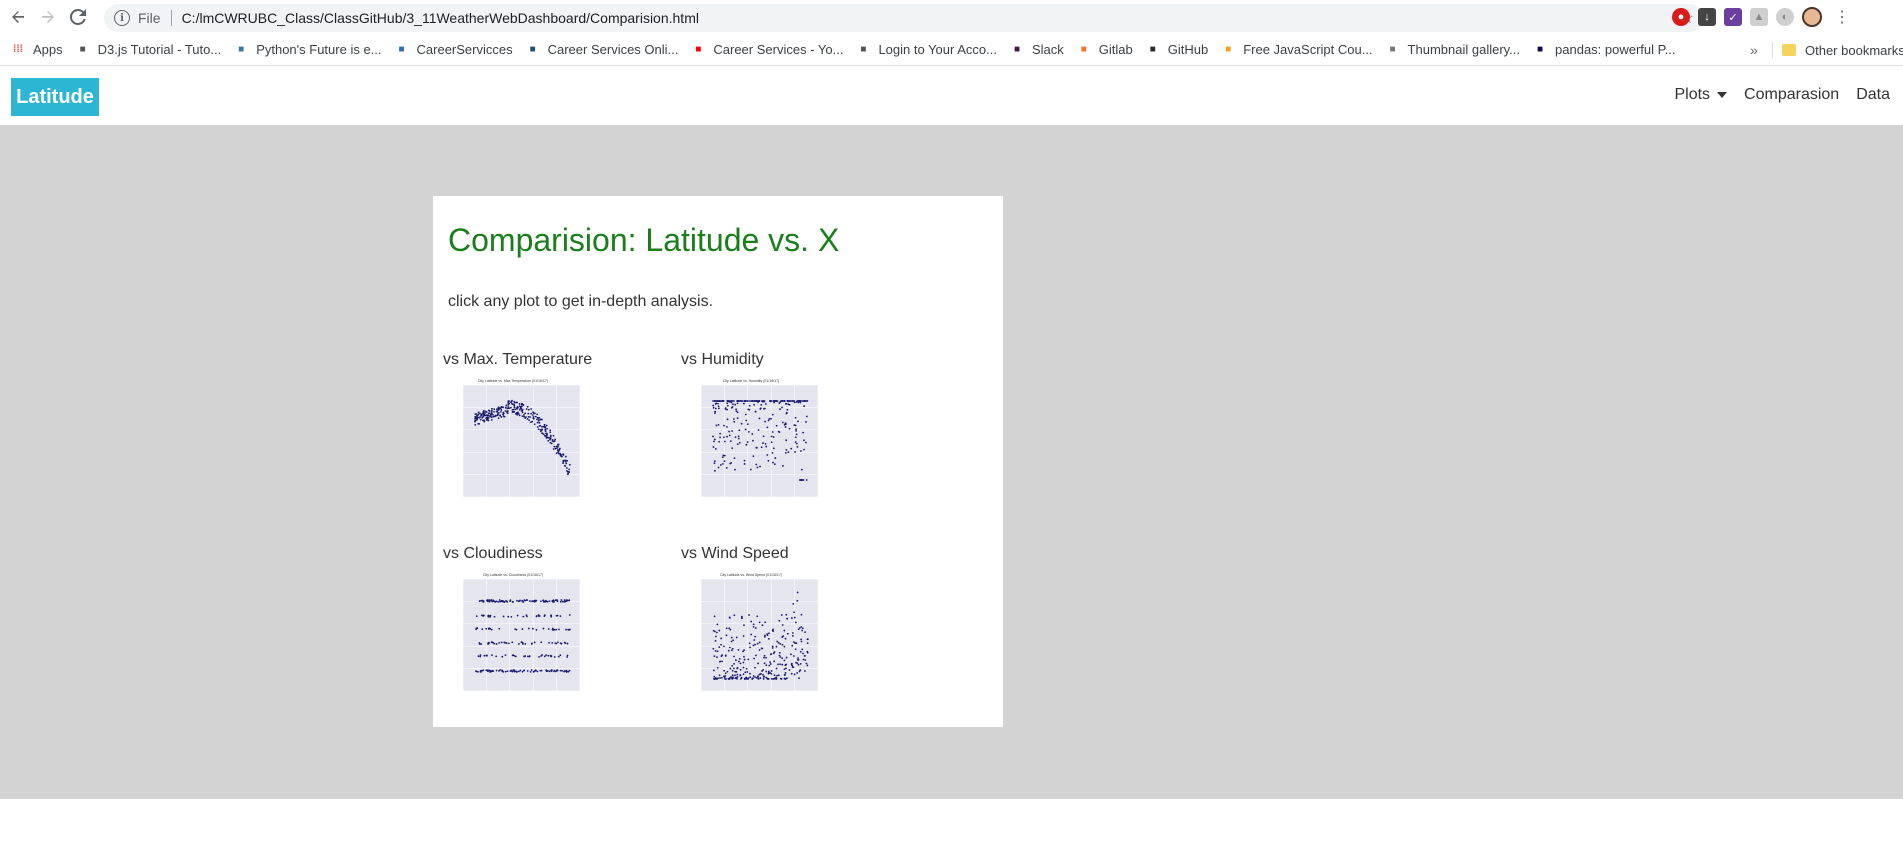  Describe the element at coordinates (1759, 17) in the screenshot. I see `pdf-extension-icon: ▲` at that location.